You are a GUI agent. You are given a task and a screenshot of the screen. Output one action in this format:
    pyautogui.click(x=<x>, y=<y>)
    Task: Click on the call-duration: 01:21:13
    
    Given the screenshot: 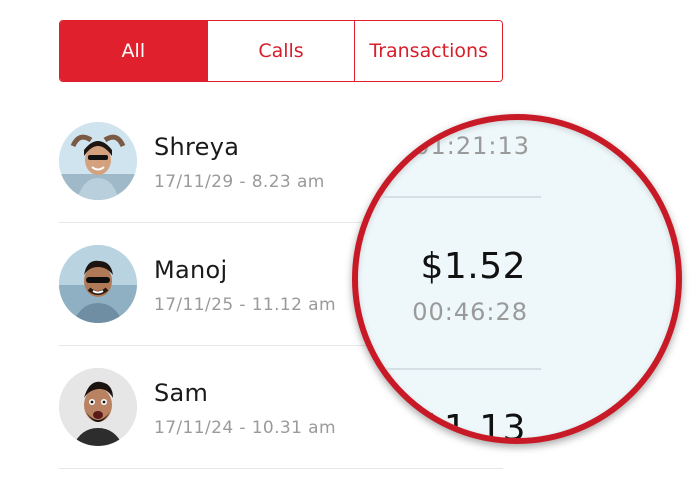 What is the action you would take?
    pyautogui.click(x=472, y=146)
    